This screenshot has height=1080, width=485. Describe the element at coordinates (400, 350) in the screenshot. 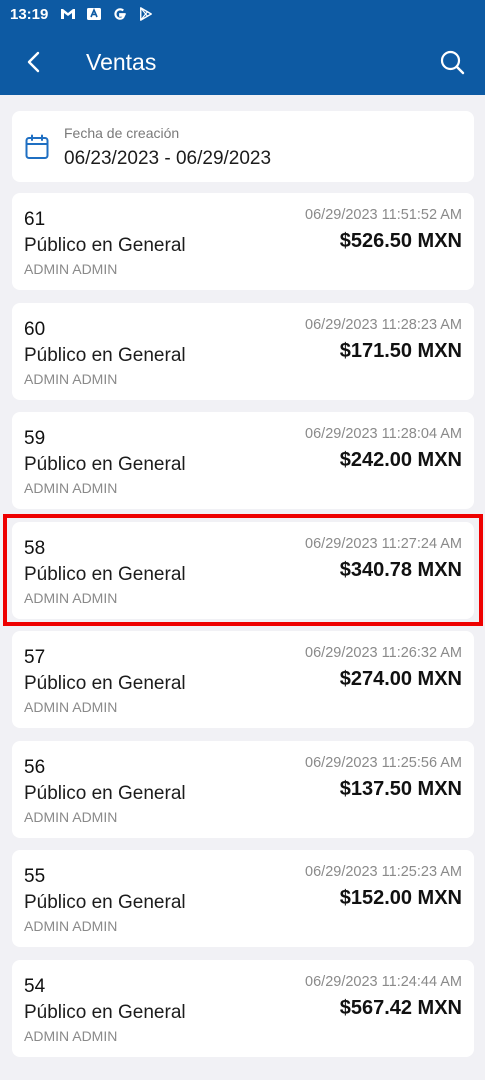

I see `sale-amount: $171.50 MXN` at that location.